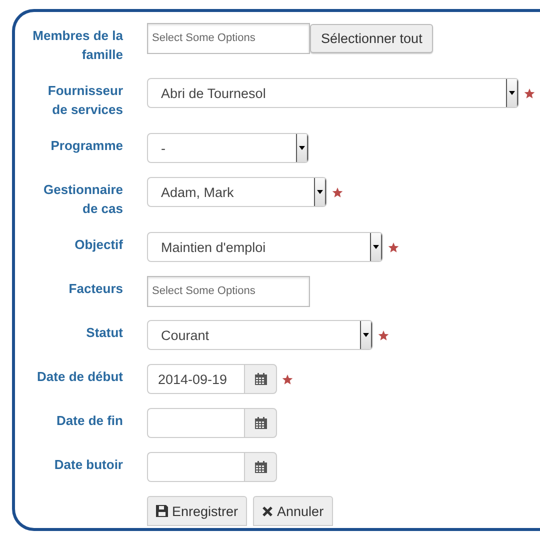  What do you see at coordinates (293, 511) in the screenshot?
I see `cancel-button: Annuler` at bounding box center [293, 511].